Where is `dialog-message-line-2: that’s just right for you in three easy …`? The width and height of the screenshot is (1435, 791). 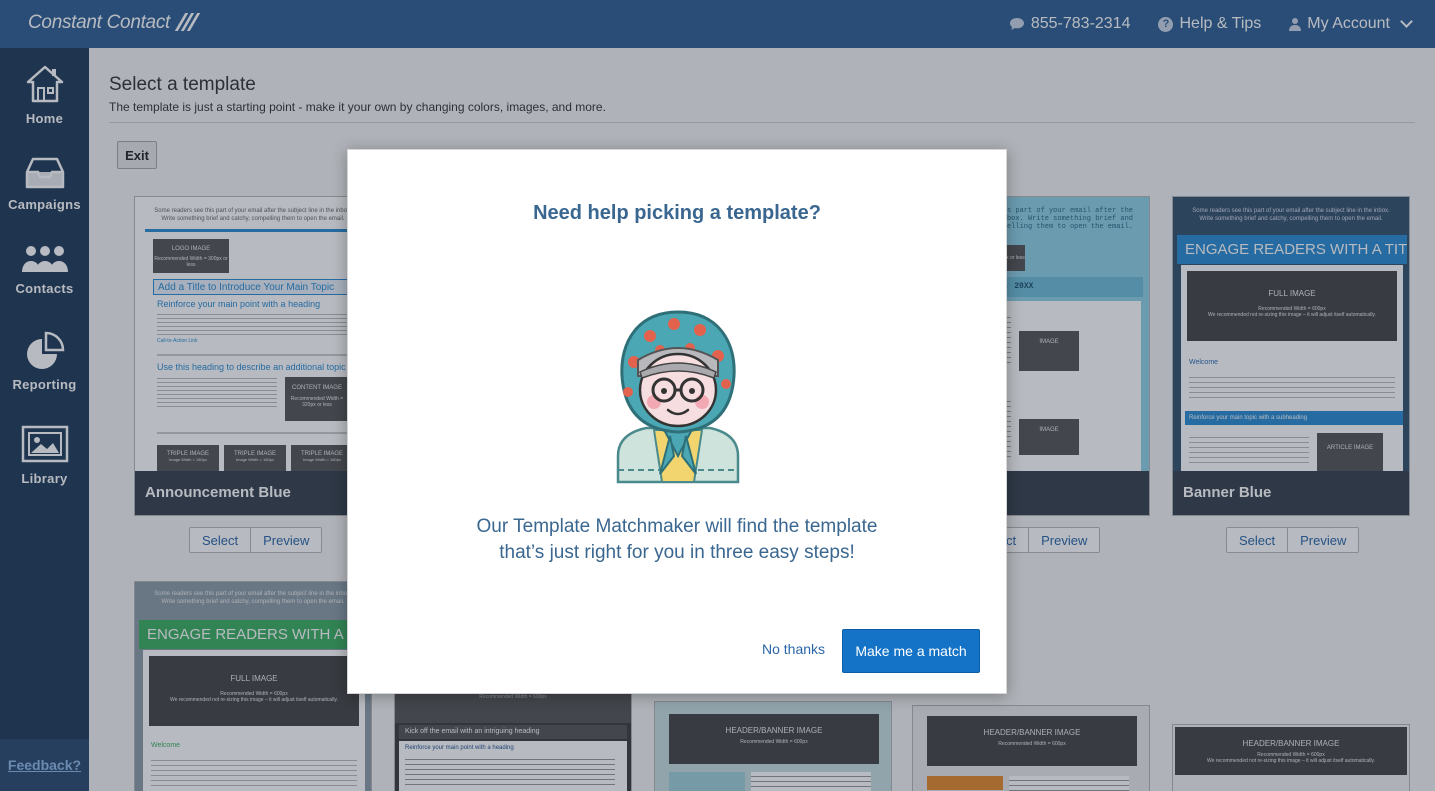
dialog-message-line-2: that’s just right for you in three easy … is located at coordinates (677, 552).